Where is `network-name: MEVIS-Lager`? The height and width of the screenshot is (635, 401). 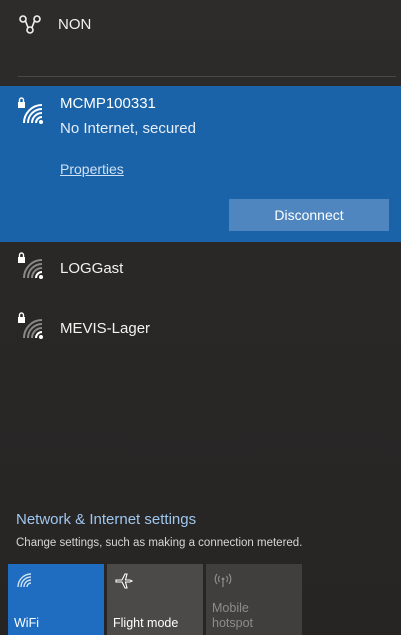
network-name: MEVIS-Lager is located at coordinates (105, 328).